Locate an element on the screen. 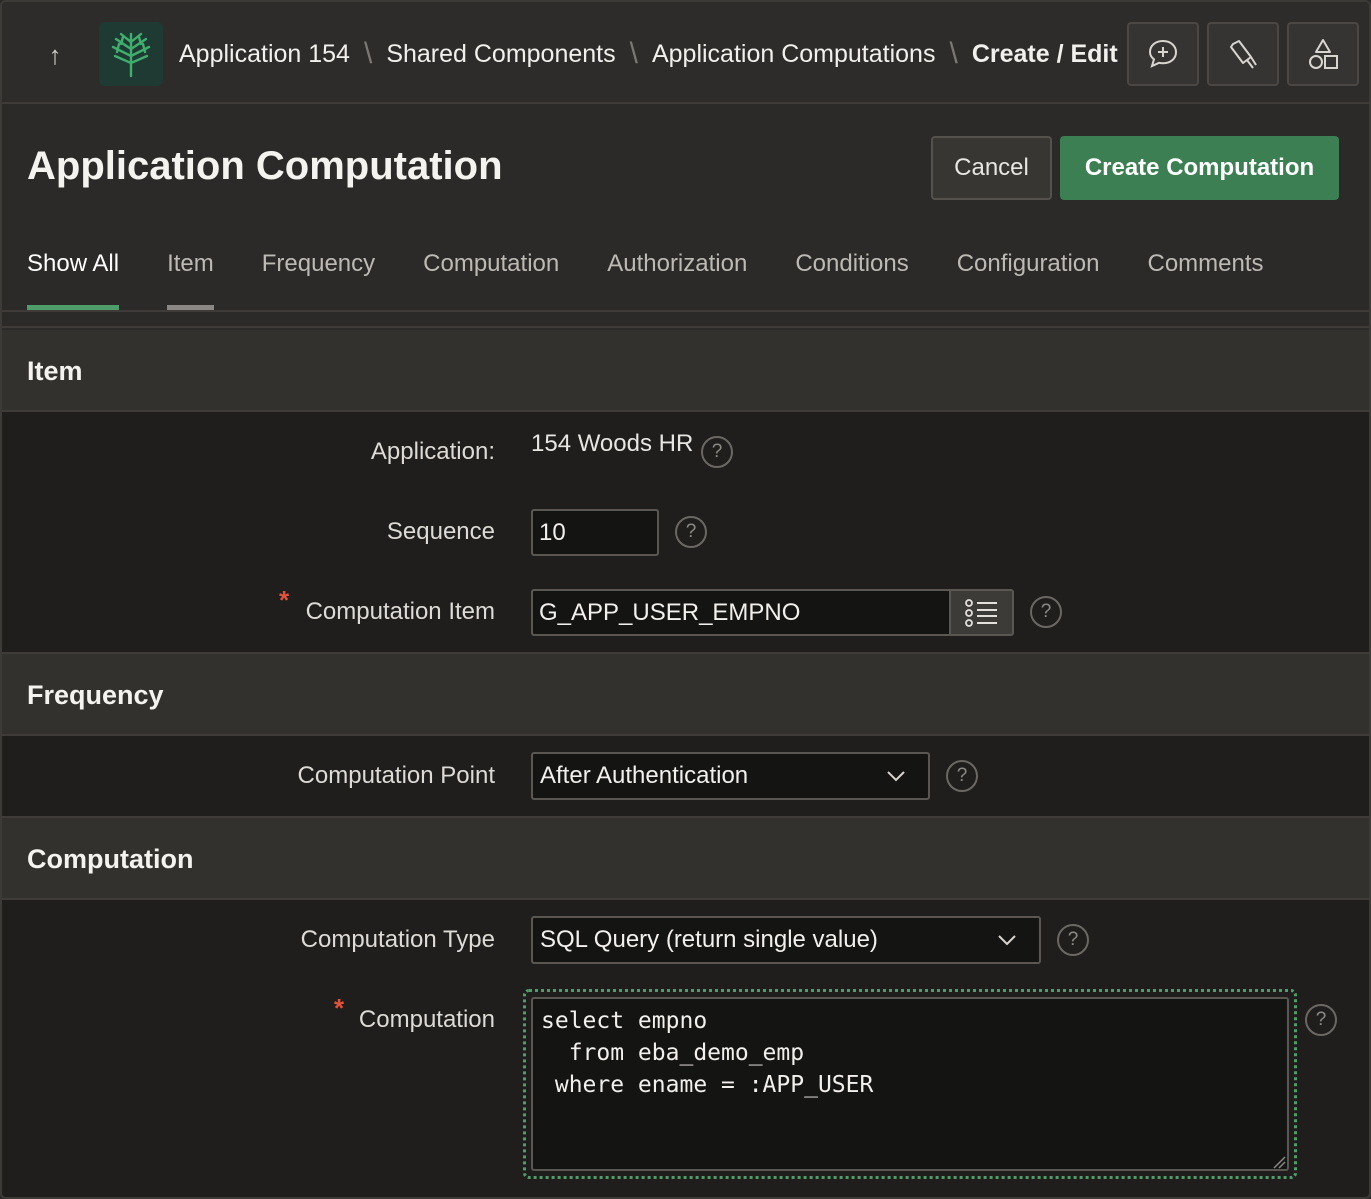  resize-handle-icon is located at coordinates (1279, 1162).